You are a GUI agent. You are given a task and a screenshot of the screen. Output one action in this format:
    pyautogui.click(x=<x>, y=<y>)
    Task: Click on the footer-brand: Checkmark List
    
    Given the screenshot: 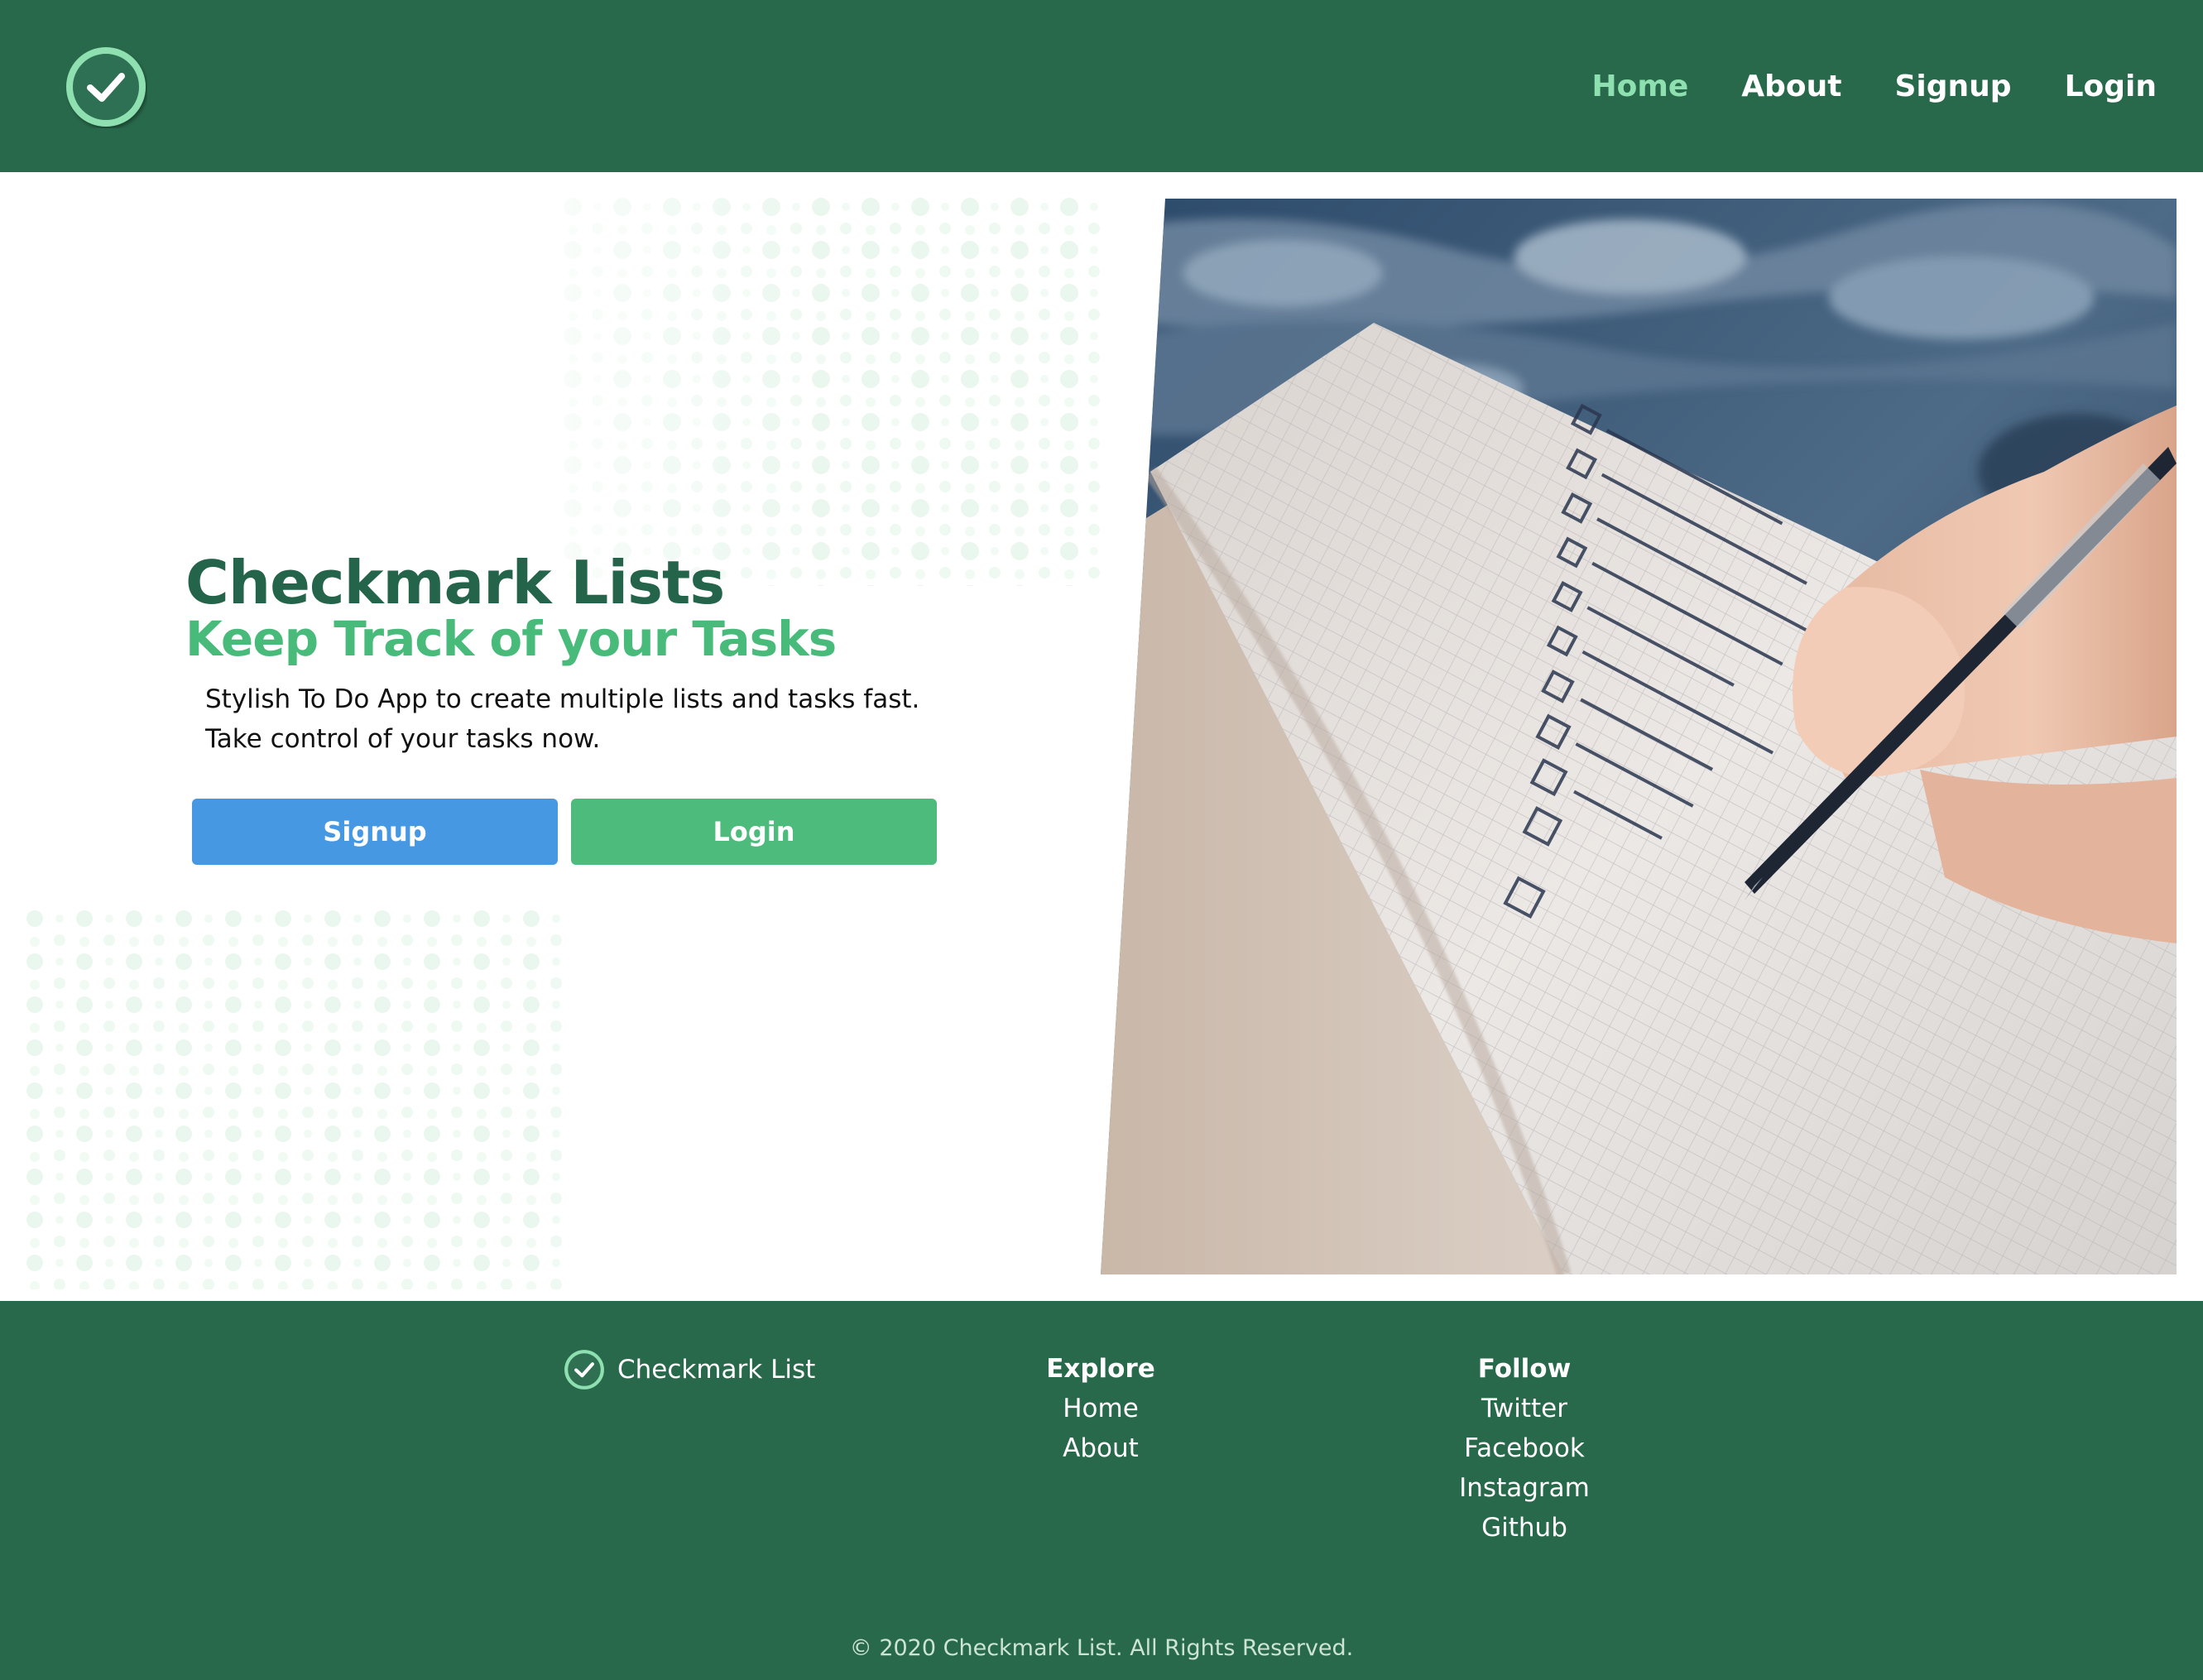 What is the action you would take?
    pyautogui.click(x=689, y=1369)
    